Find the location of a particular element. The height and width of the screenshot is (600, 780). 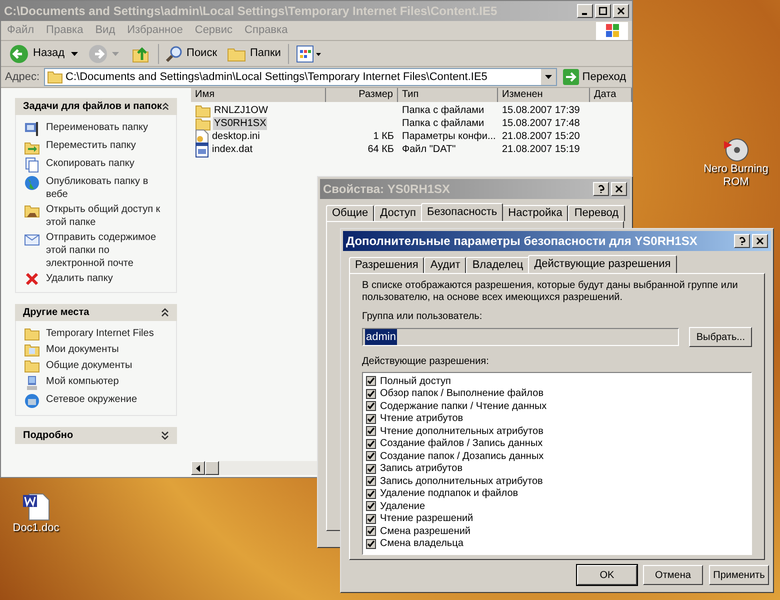

tab: Общие is located at coordinates (350, 213).